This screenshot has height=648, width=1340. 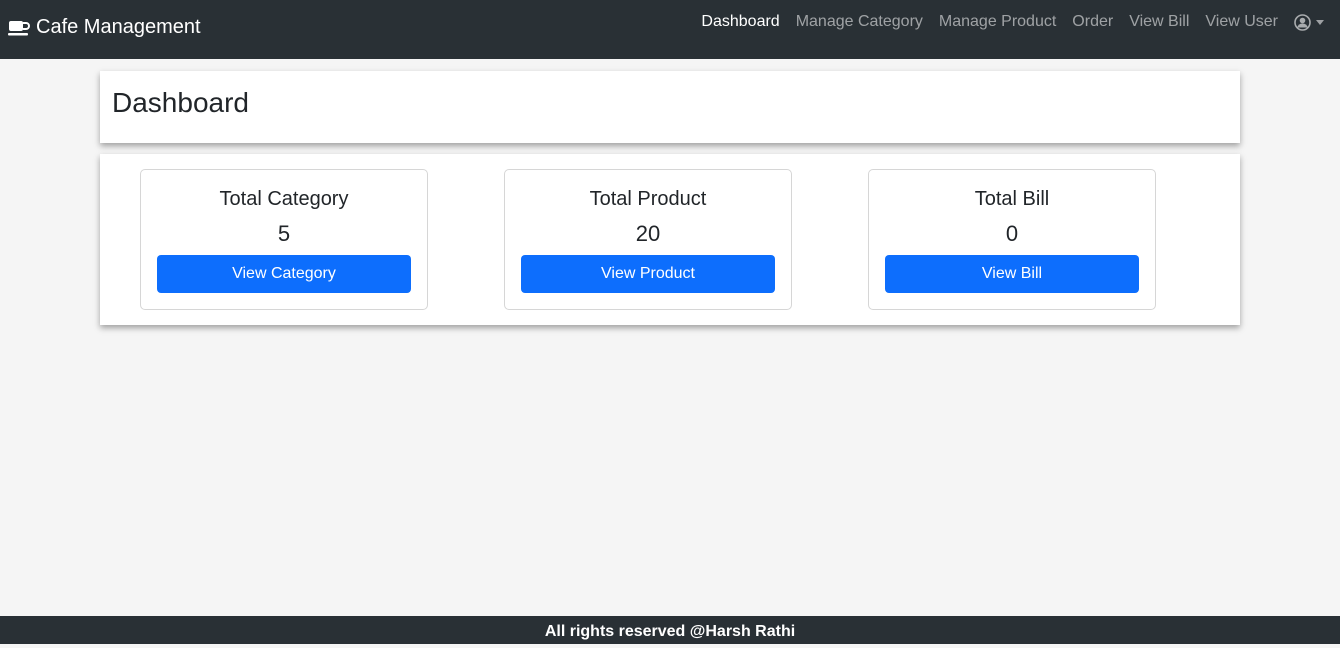 I want to click on total-product-card: Total Product 20 View Product, so click(x=648, y=239).